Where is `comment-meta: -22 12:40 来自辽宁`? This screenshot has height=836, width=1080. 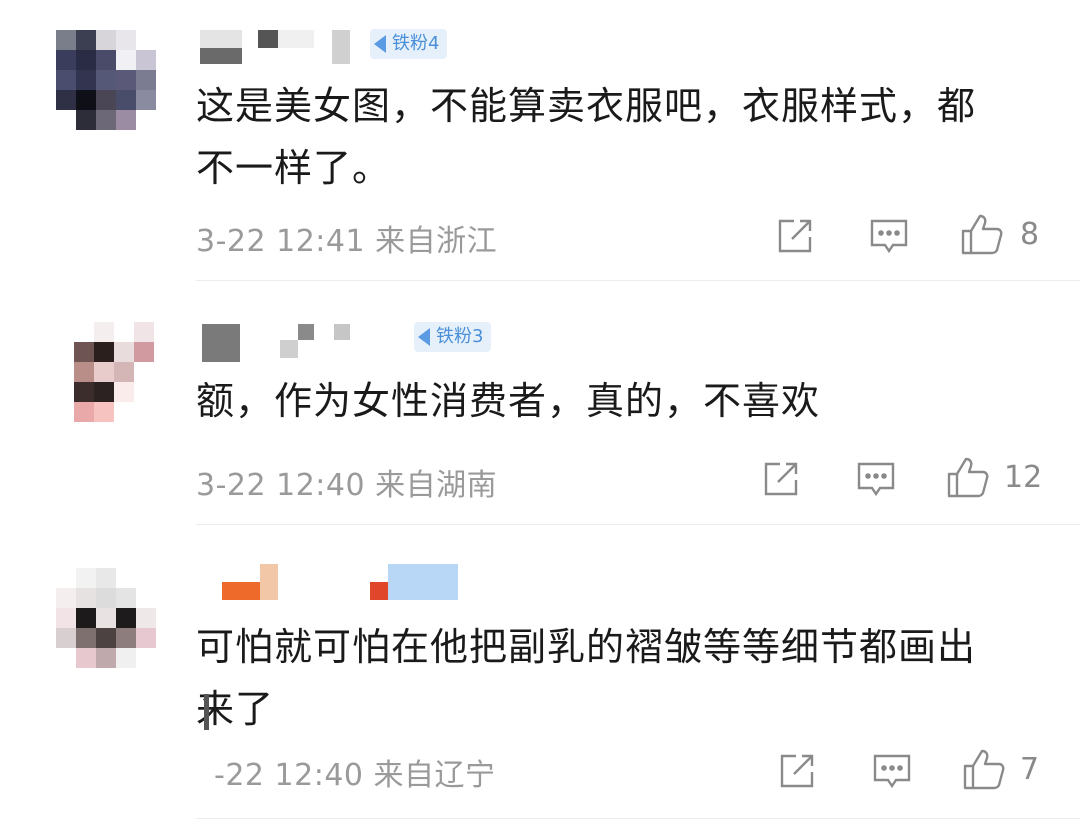
comment-meta: -22 12:40 来自辽宁 is located at coordinates (355, 772).